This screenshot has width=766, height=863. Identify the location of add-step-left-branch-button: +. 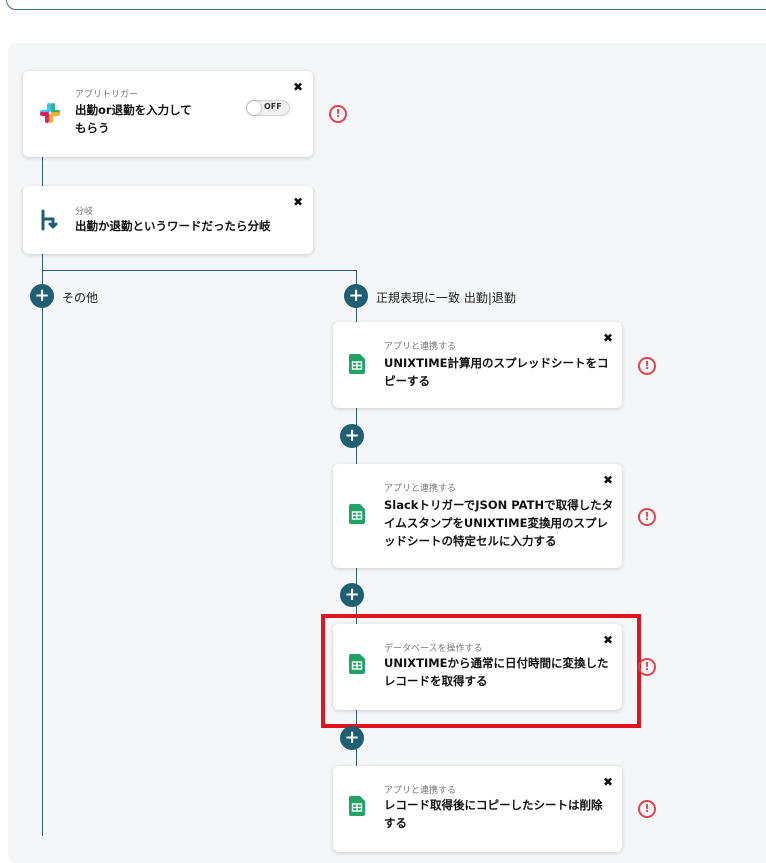
(42, 296).